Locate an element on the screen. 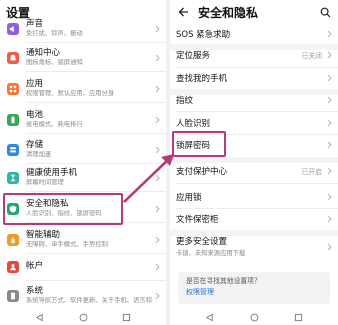  apps-icon is located at coordinates (13, 88).